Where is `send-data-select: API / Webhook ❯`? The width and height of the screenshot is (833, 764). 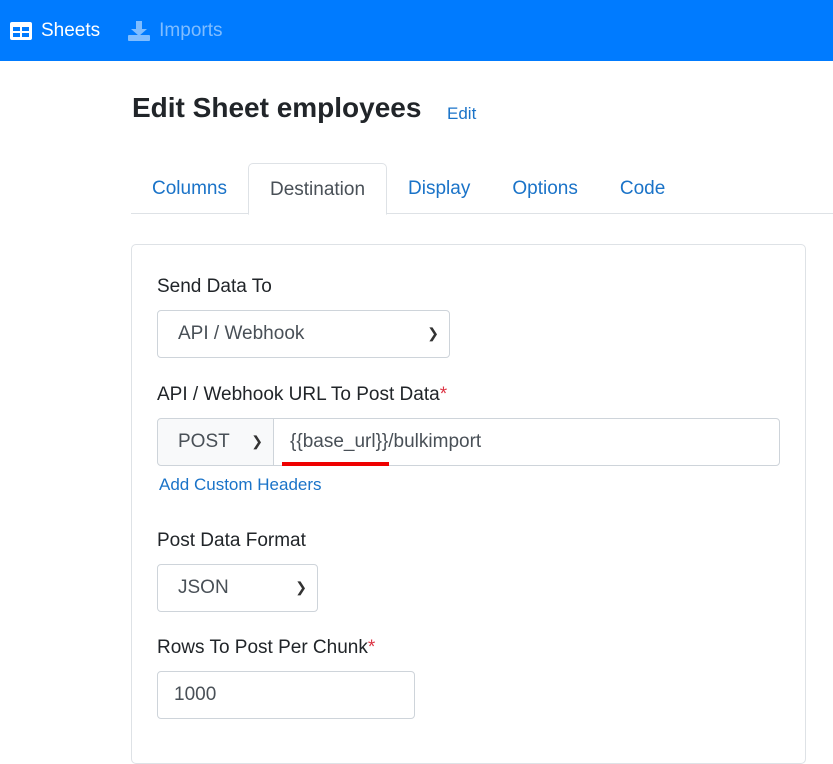 send-data-select: API / Webhook ❯ is located at coordinates (303, 334).